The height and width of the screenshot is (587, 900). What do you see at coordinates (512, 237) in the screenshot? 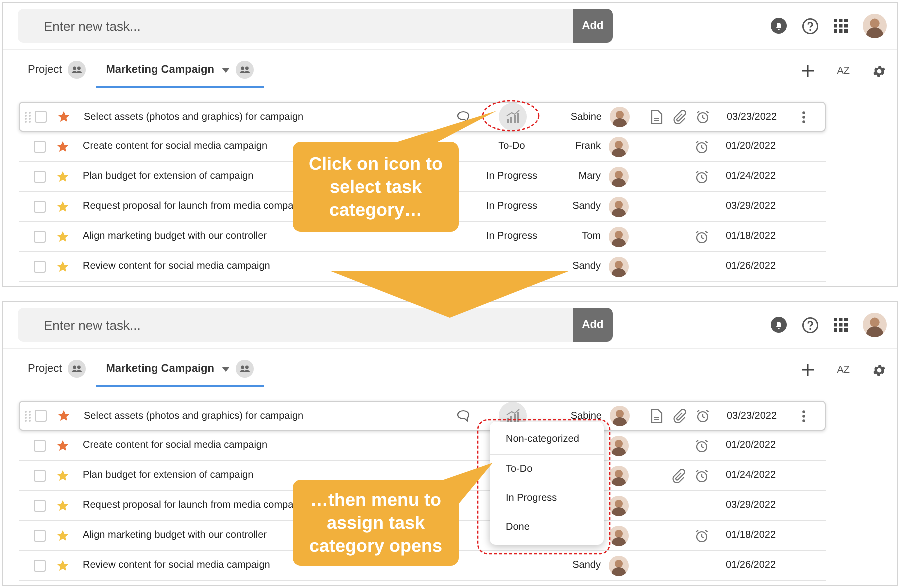
I see `status-label: In Progress` at bounding box center [512, 237].